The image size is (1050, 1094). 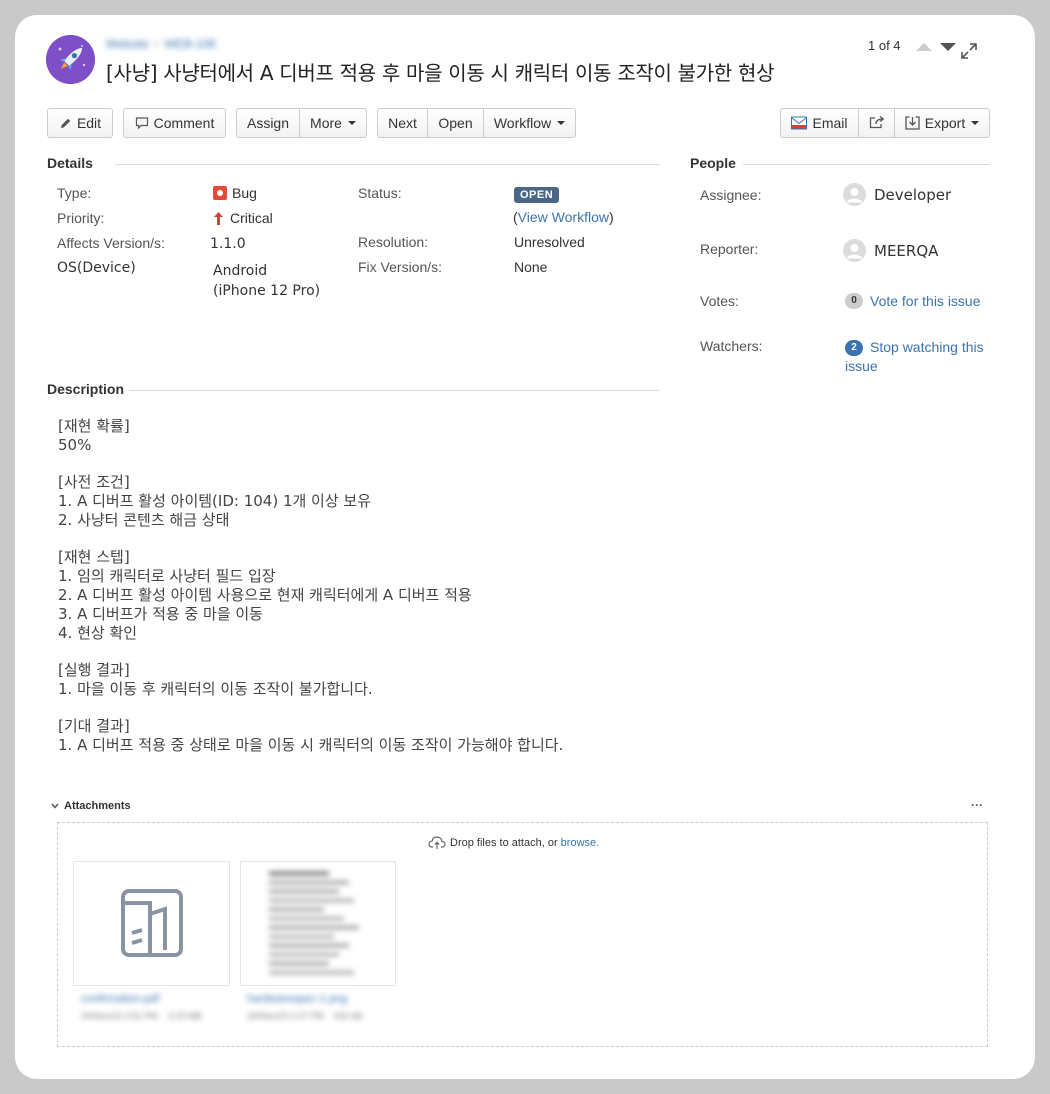 What do you see at coordinates (70, 59) in the screenshot?
I see `project-avatar` at bounding box center [70, 59].